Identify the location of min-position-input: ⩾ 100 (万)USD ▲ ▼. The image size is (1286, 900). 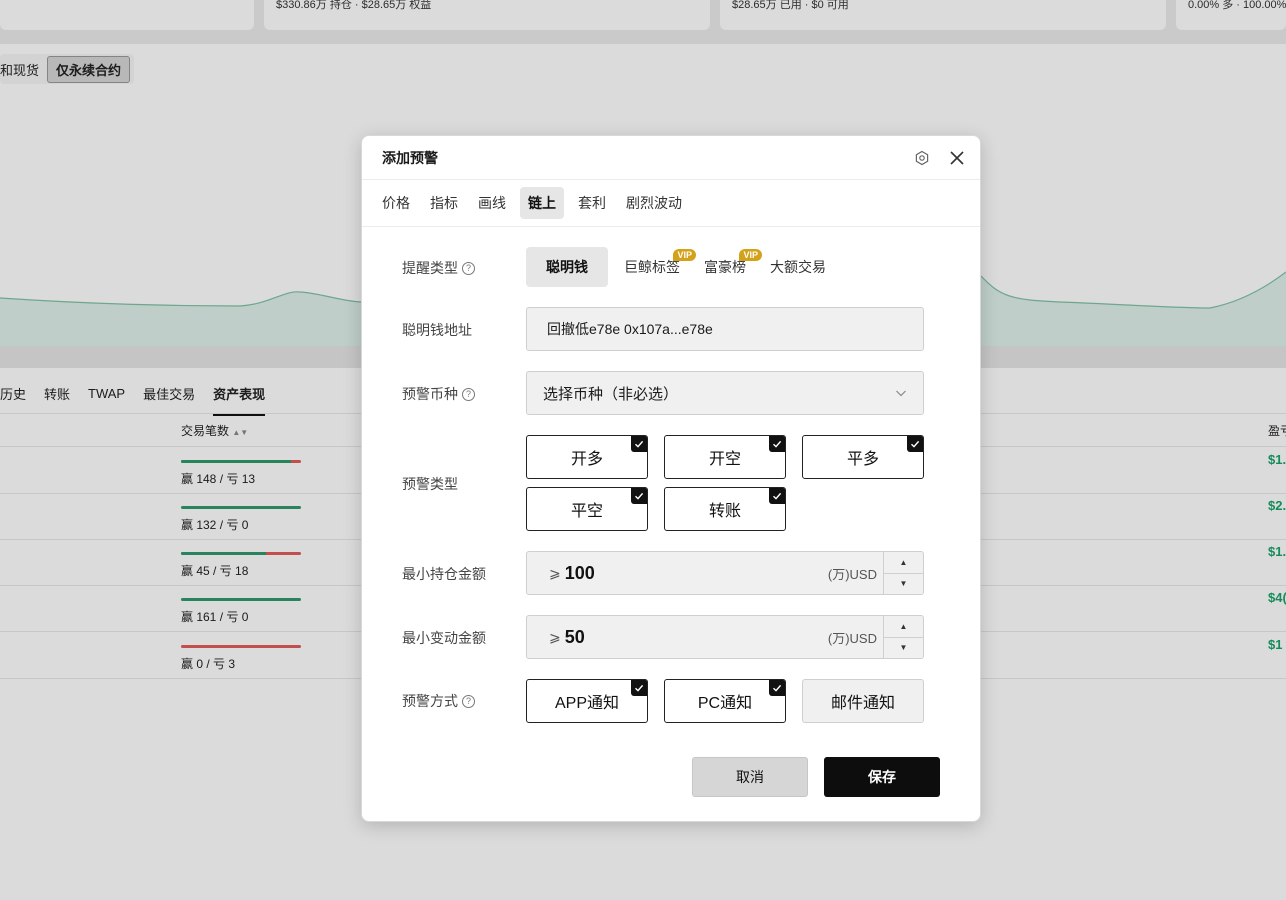
(725, 573).